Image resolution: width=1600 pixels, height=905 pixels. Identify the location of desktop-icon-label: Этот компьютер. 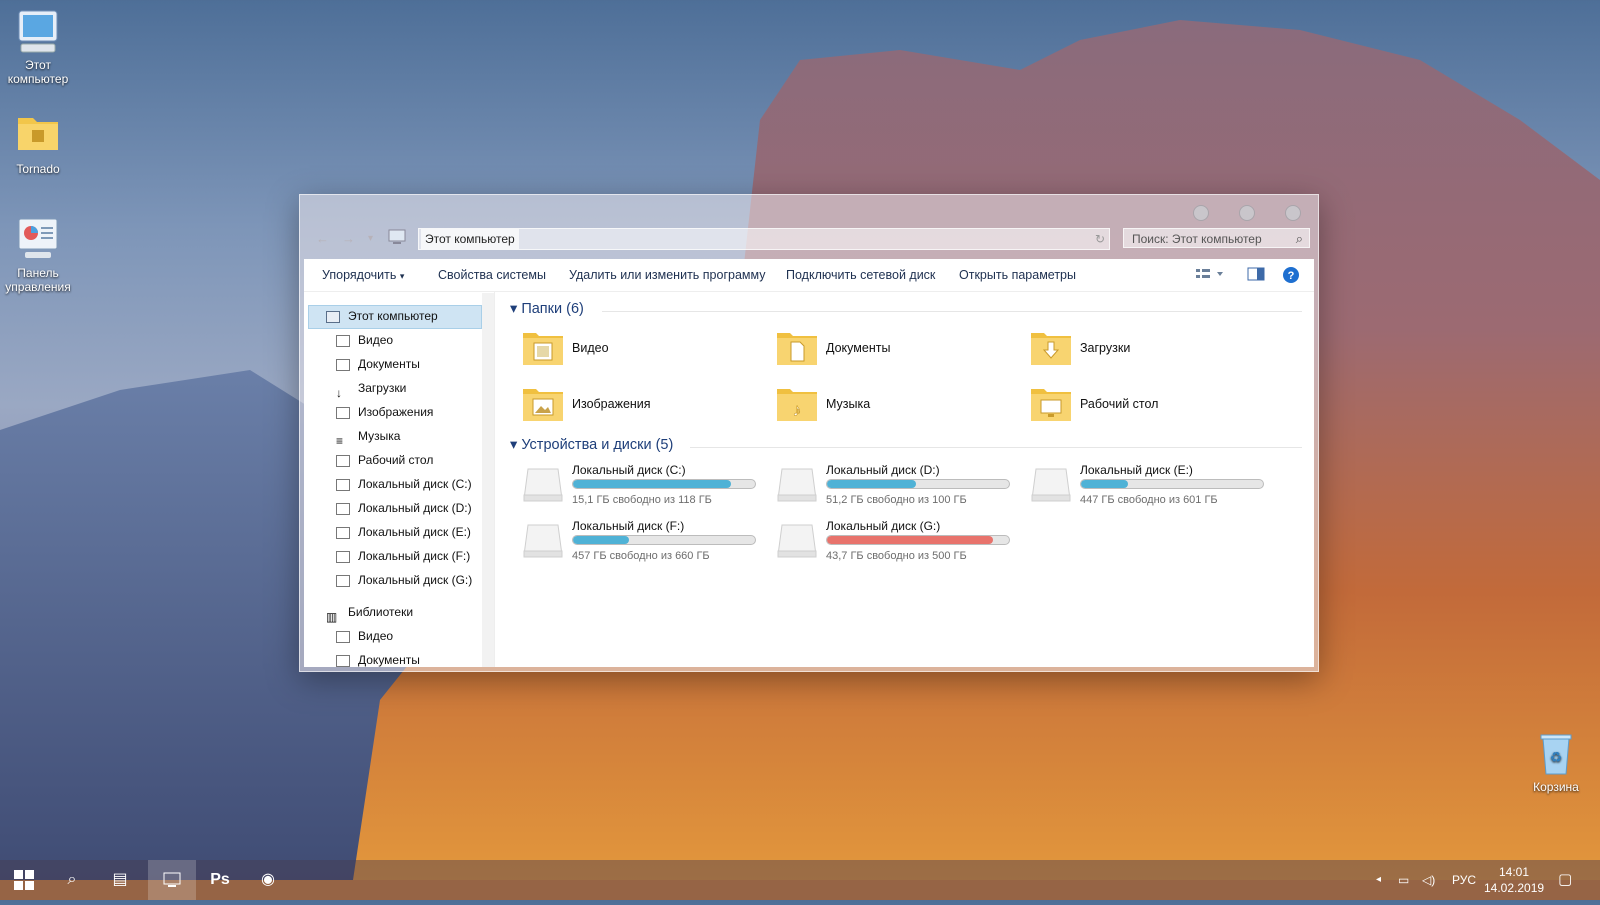
(38, 72).